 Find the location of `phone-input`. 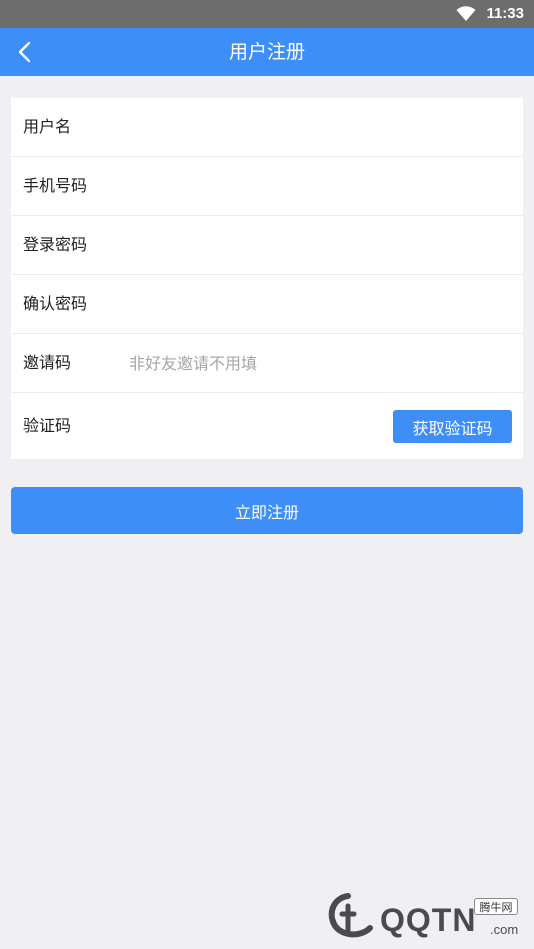

phone-input is located at coordinates (279, 186).